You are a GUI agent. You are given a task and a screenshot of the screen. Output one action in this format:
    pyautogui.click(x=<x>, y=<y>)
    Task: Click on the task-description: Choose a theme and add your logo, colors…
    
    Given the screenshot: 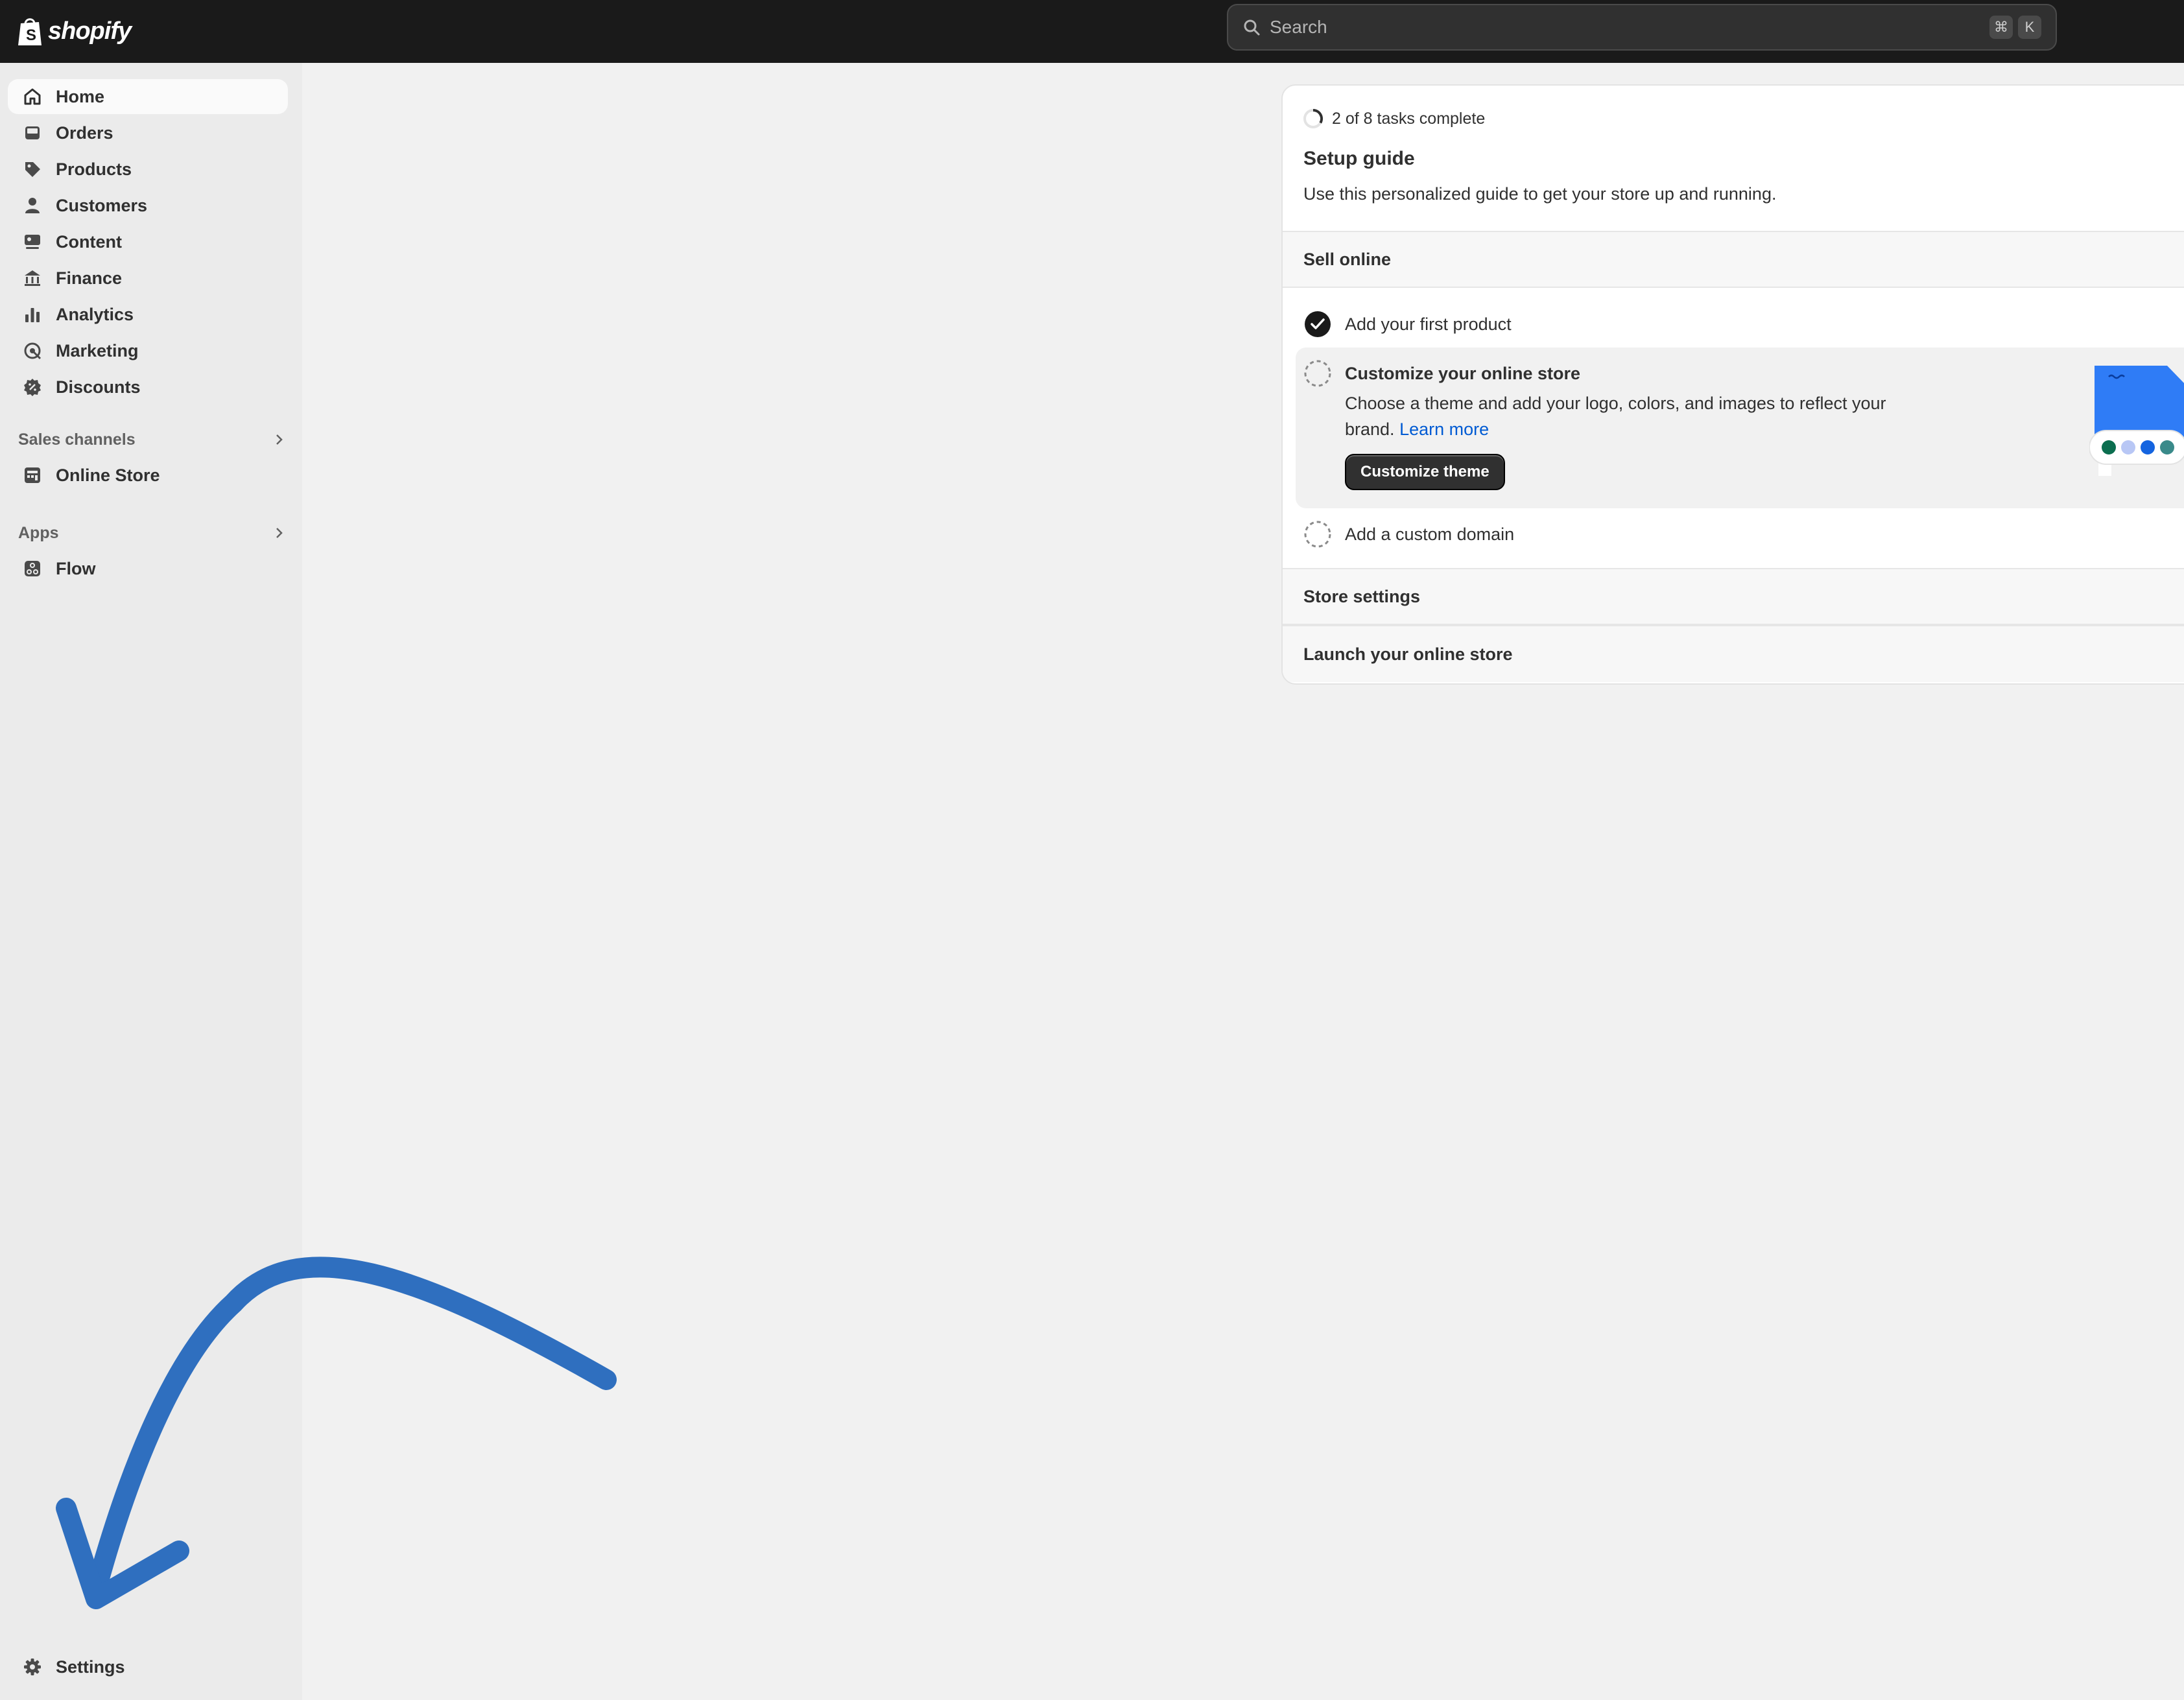 What is the action you would take?
    pyautogui.click(x=1637, y=416)
    